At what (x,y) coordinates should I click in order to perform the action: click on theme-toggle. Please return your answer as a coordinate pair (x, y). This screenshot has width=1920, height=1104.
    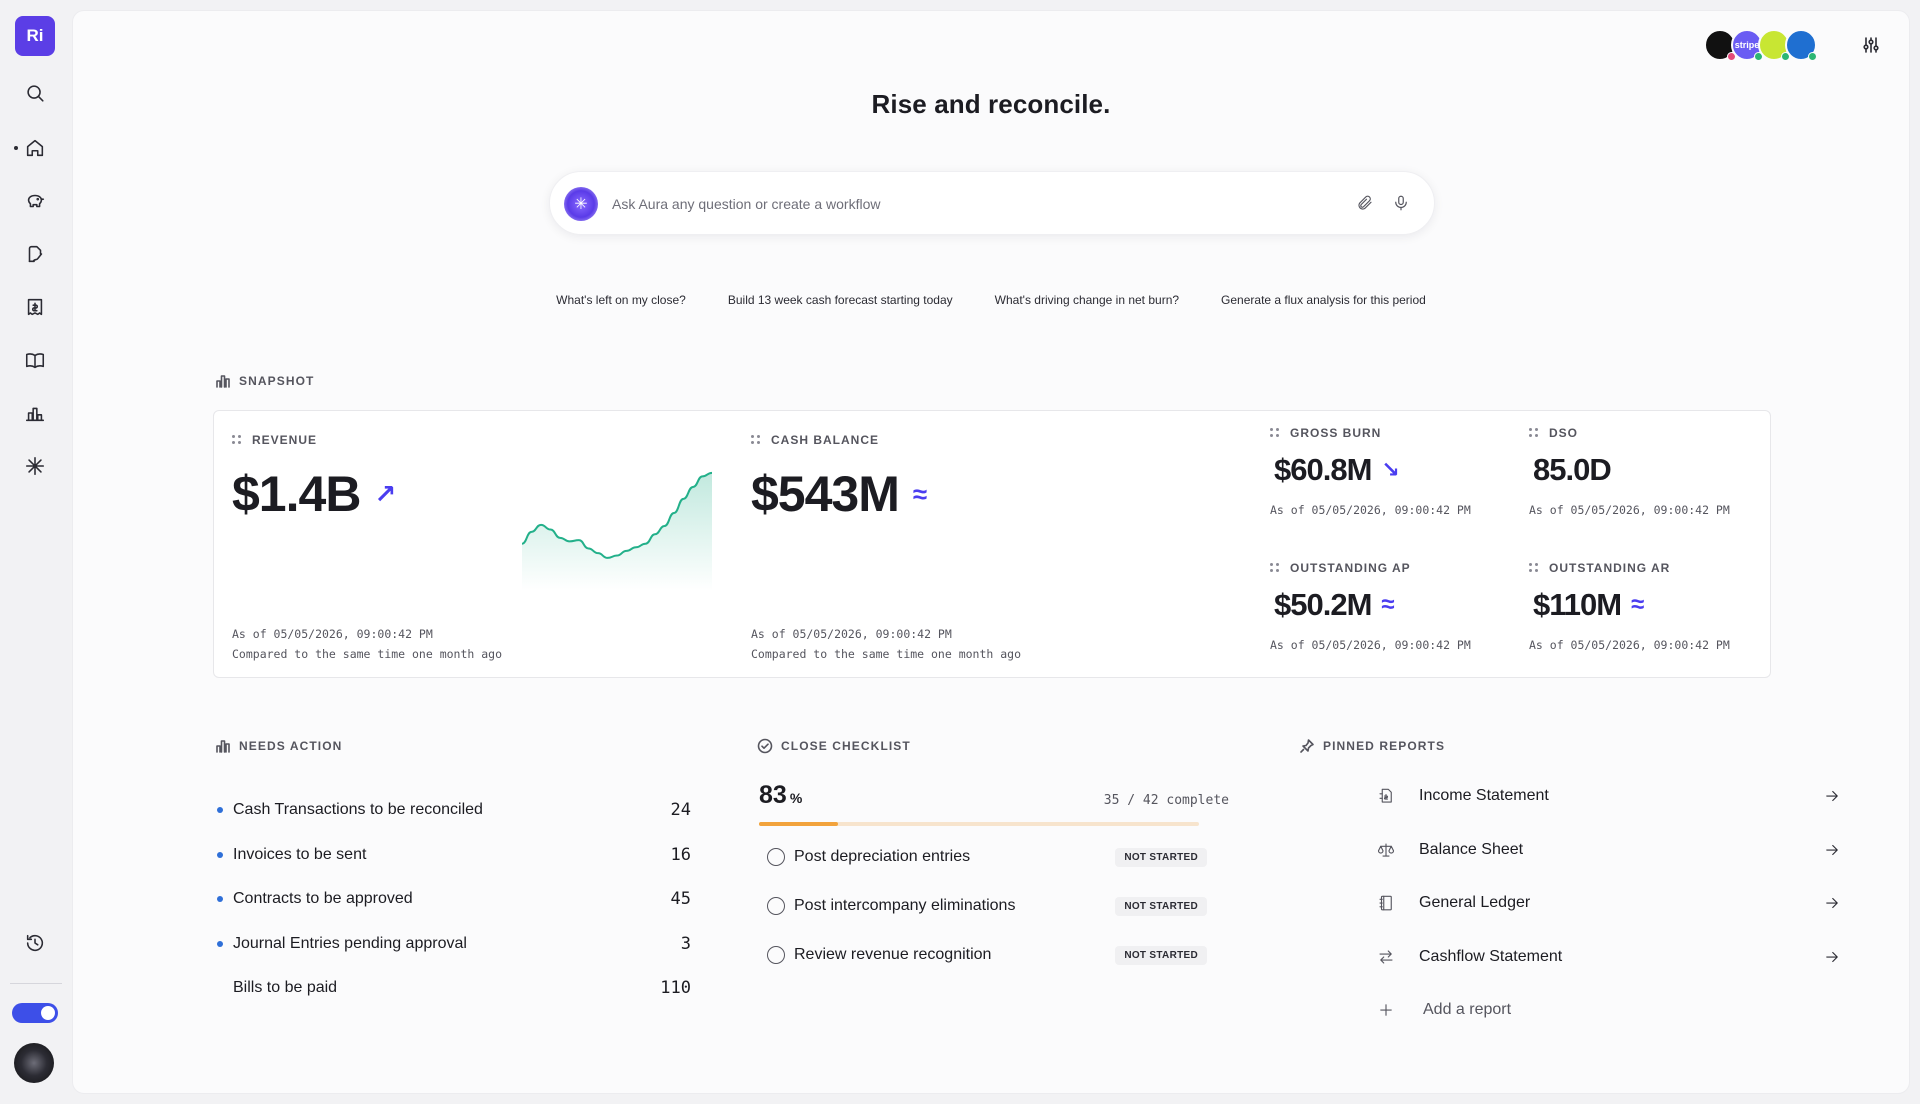
    Looking at the image, I should click on (35, 1013).